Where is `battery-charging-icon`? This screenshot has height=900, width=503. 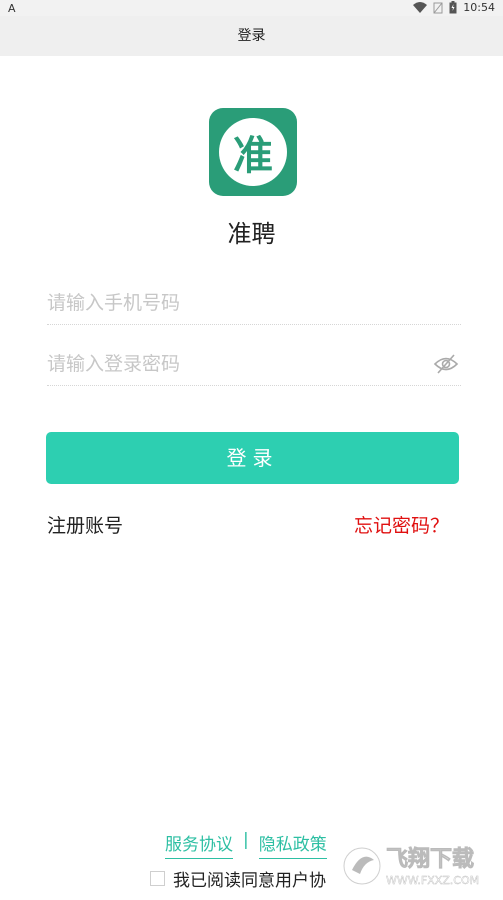
battery-charging-icon is located at coordinates (453, 7).